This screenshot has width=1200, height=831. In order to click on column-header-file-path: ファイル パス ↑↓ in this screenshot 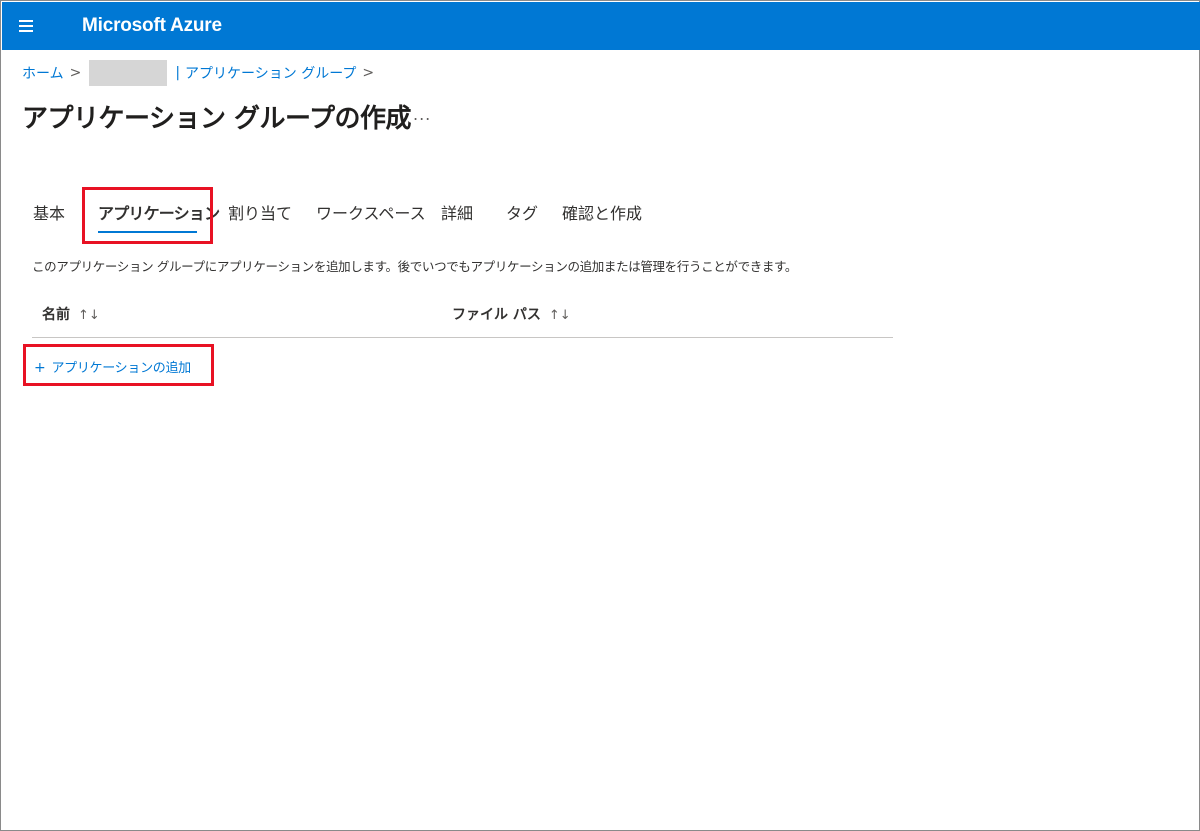, I will do `click(511, 314)`.